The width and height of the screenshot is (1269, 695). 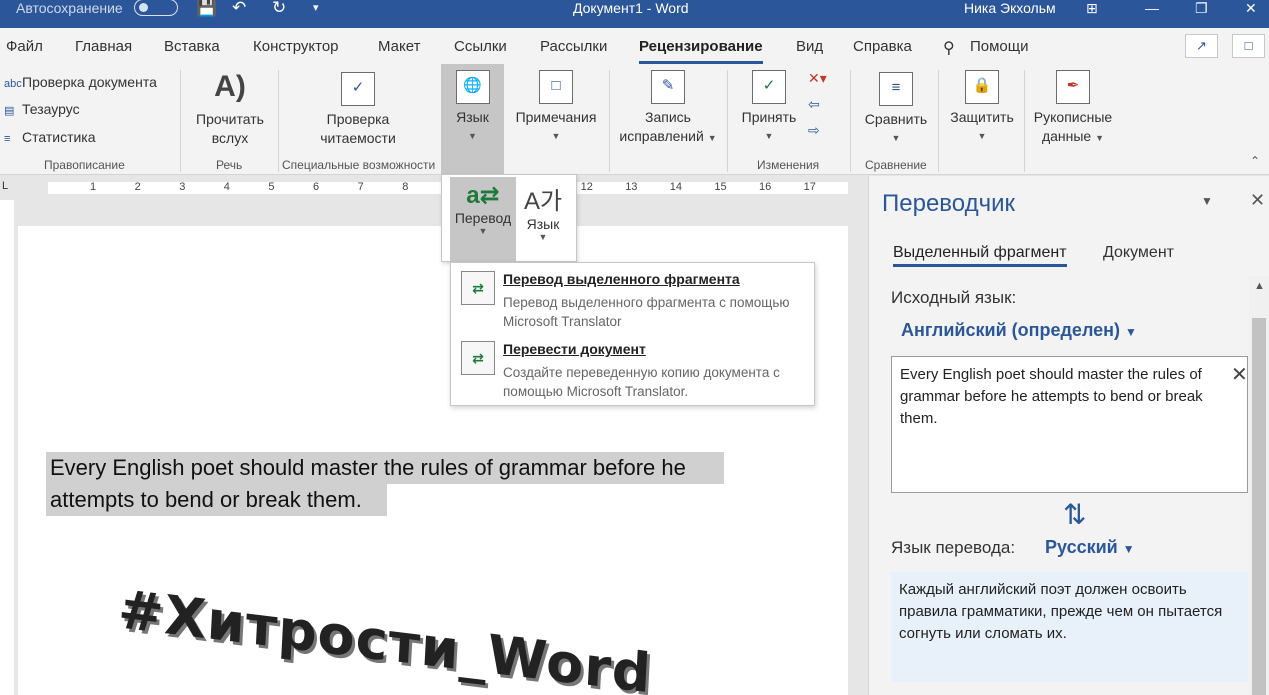 What do you see at coordinates (1073, 87) in the screenshot?
I see `ink-pen-icon: ✒` at bounding box center [1073, 87].